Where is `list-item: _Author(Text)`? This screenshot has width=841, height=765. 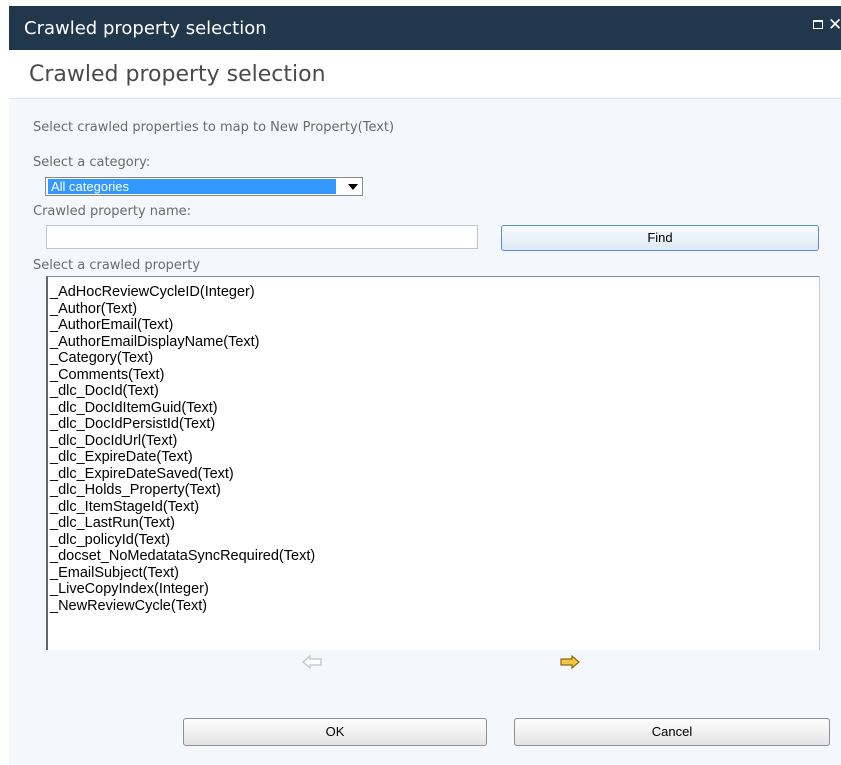
list-item: _Author(Text) is located at coordinates (433, 309).